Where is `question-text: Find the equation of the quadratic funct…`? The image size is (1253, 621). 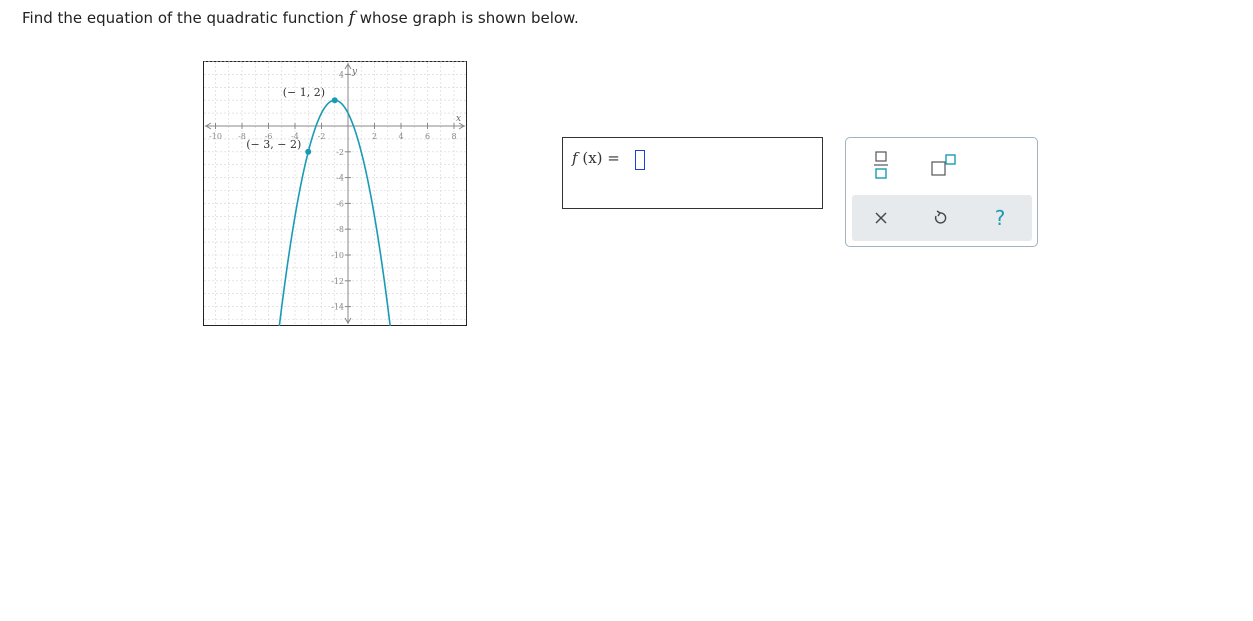
question-text: Find the equation of the quadratic funct… is located at coordinates (300, 18).